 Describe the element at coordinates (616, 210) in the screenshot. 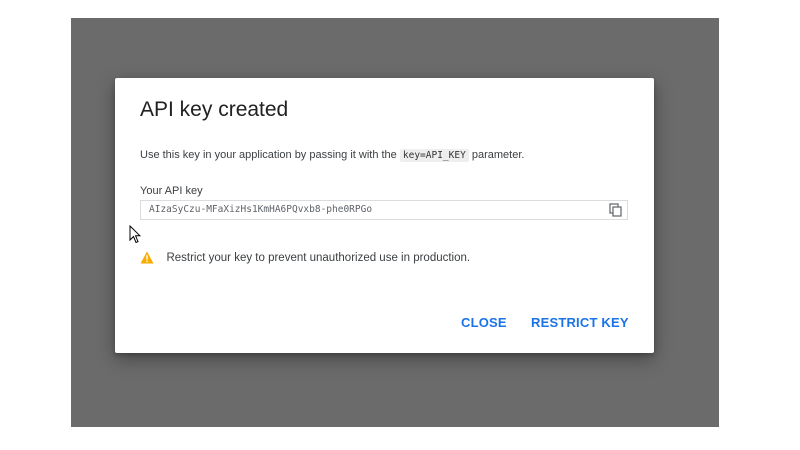

I see `copy-icon` at that location.